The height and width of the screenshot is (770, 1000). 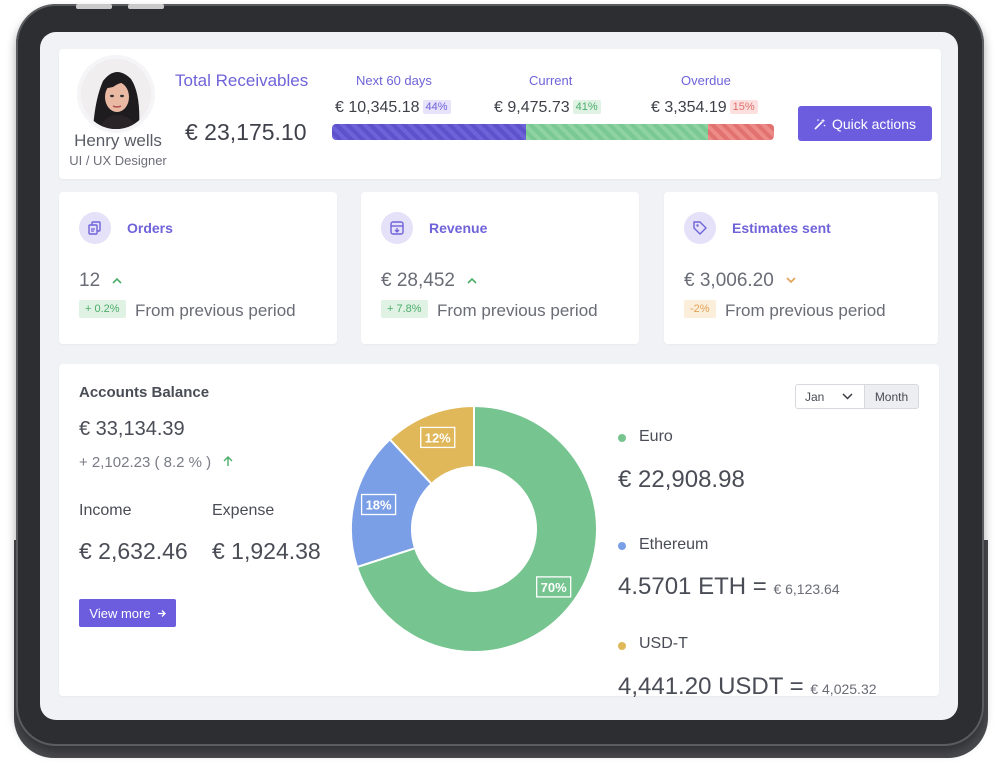 What do you see at coordinates (404, 309) in the screenshot?
I see `stat-change-badge: + 7.8%` at bounding box center [404, 309].